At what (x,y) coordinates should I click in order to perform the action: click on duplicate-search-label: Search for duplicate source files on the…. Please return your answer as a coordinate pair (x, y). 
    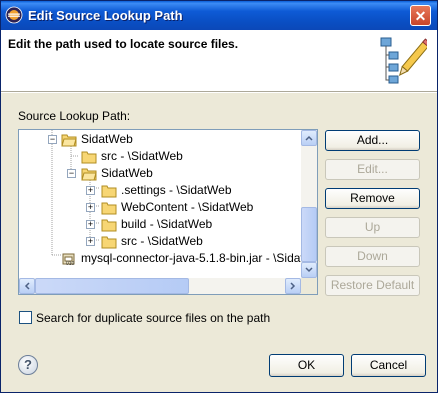
    Looking at the image, I should click on (153, 318).